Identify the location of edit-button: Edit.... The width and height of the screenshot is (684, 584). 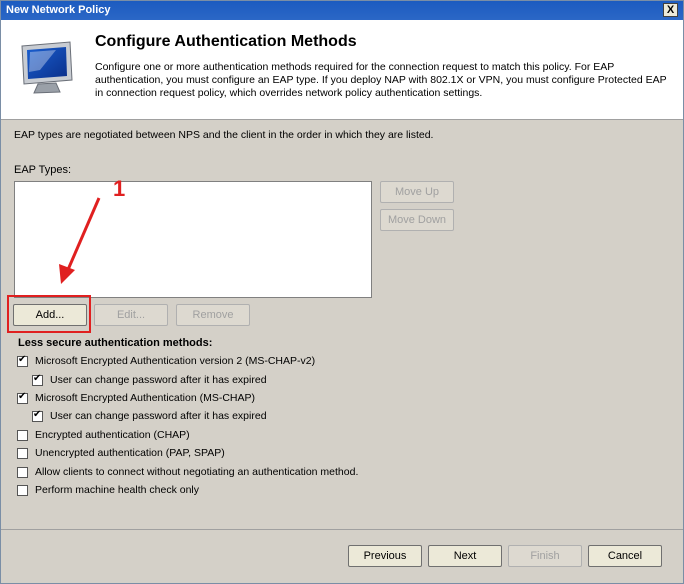
(131, 315).